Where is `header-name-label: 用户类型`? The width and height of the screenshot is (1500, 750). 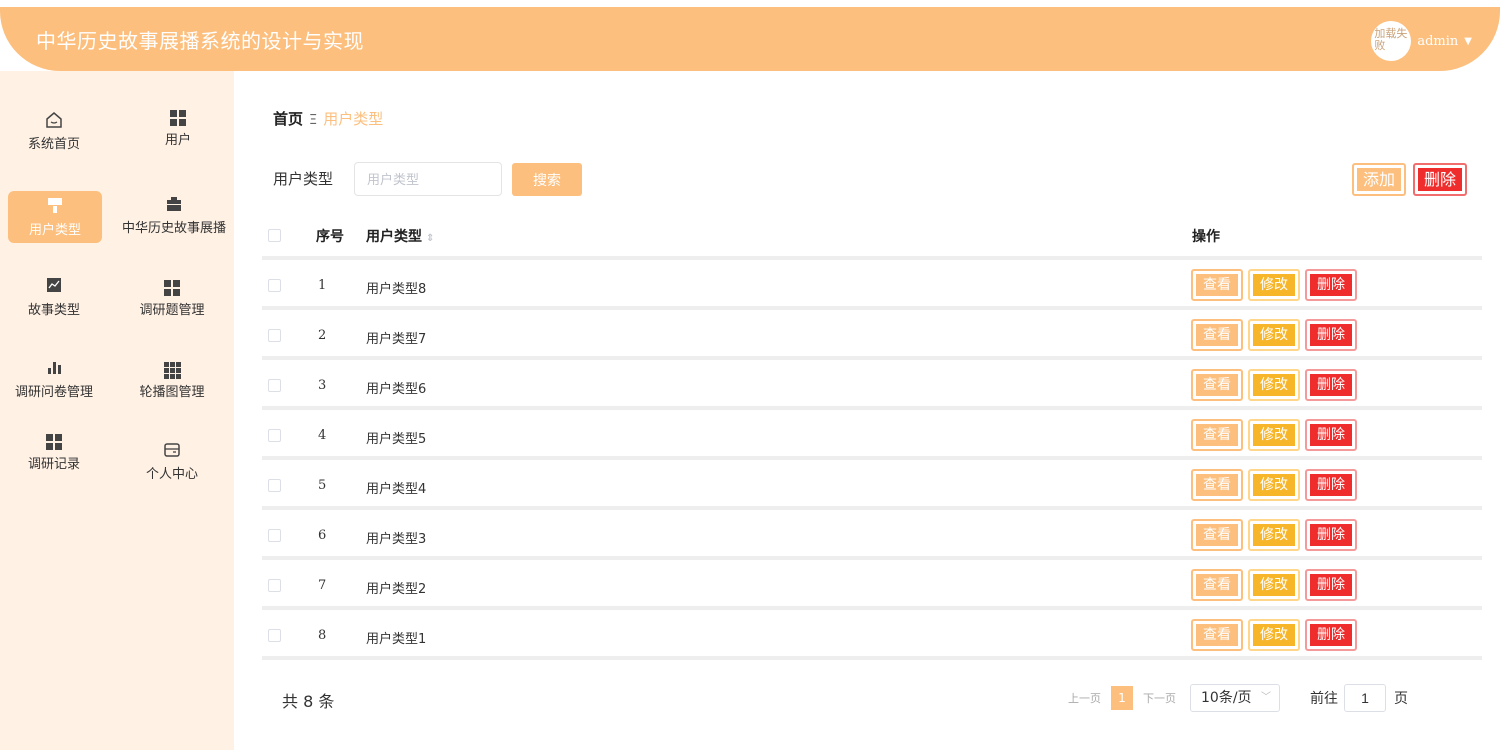
header-name-label: 用户类型 is located at coordinates (394, 237).